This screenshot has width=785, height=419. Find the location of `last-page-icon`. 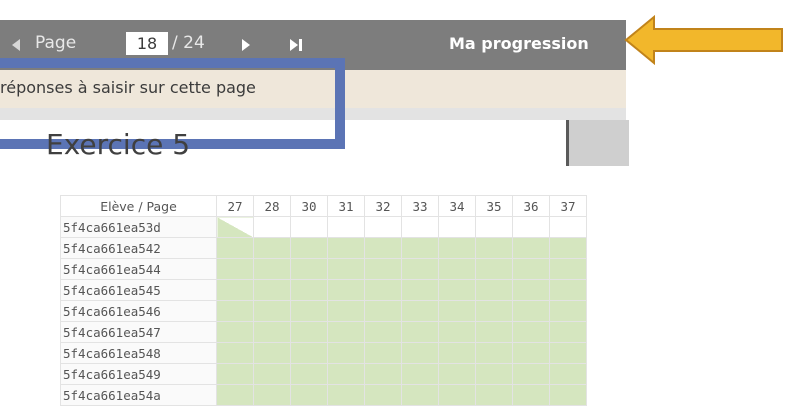

last-page-icon is located at coordinates (296, 45).